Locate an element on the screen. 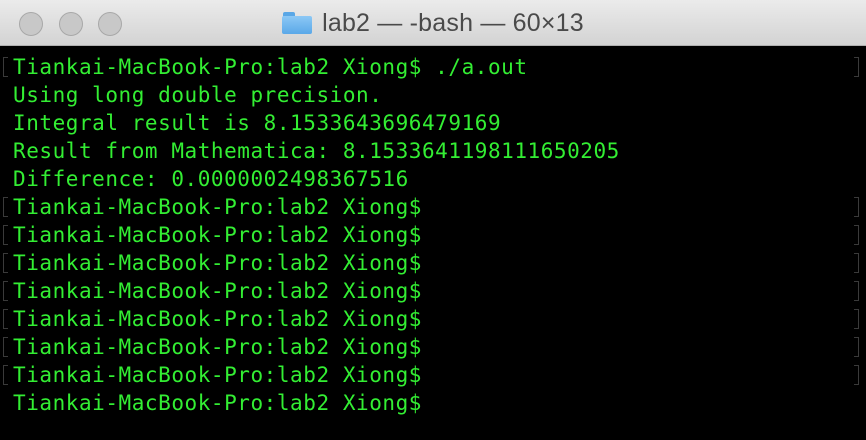 The image size is (866, 440). title-bar: lab2 — -bash — 60×13 is located at coordinates (433, 23).